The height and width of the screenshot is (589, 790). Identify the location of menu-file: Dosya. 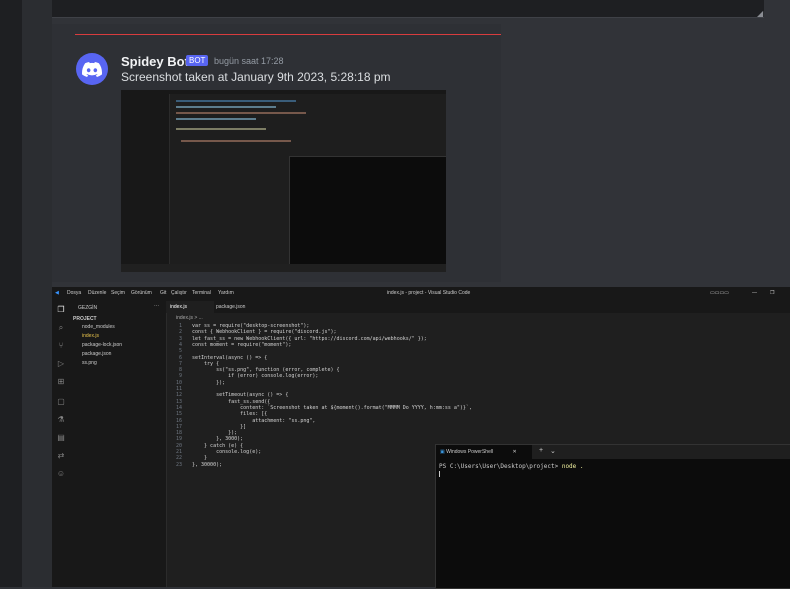
(74, 293).